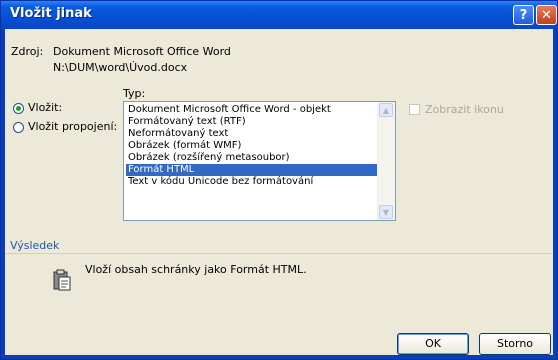  Describe the element at coordinates (196, 269) in the screenshot. I see `result-text: Vloží obsah schránky jako Formát HTML.` at that location.